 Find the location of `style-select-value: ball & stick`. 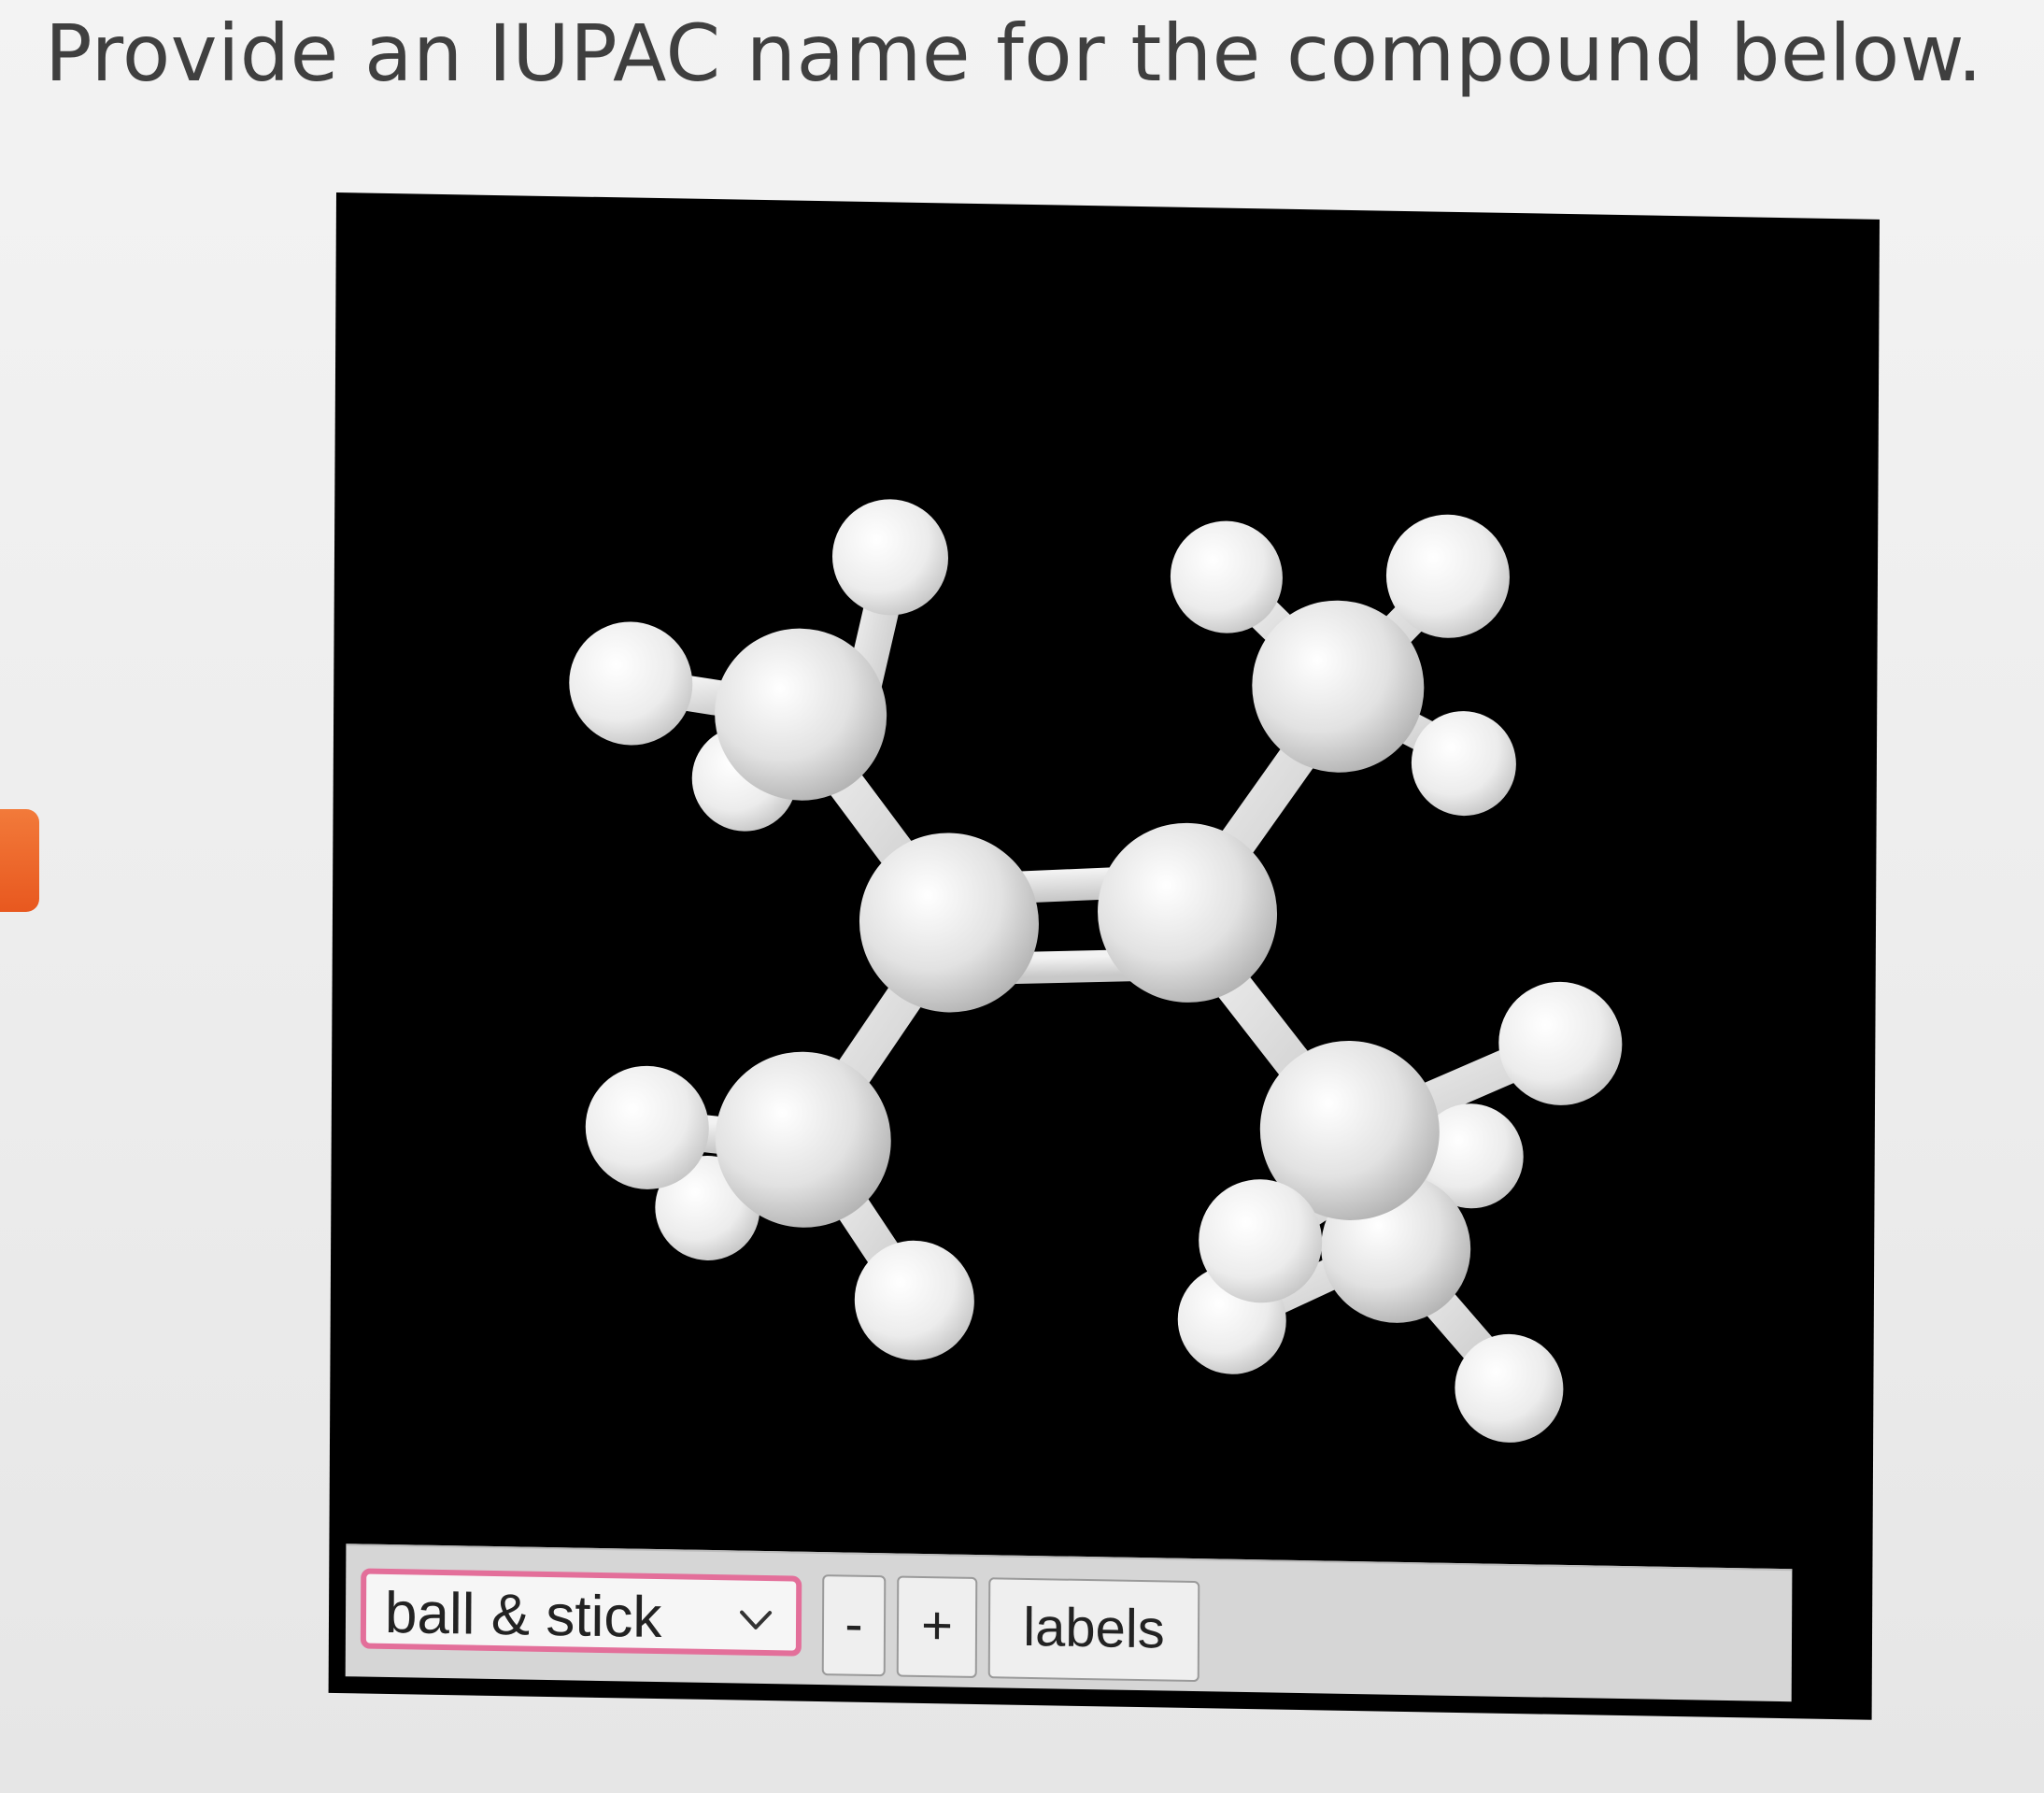

style-select-value: ball & stick is located at coordinates (523, 1615).